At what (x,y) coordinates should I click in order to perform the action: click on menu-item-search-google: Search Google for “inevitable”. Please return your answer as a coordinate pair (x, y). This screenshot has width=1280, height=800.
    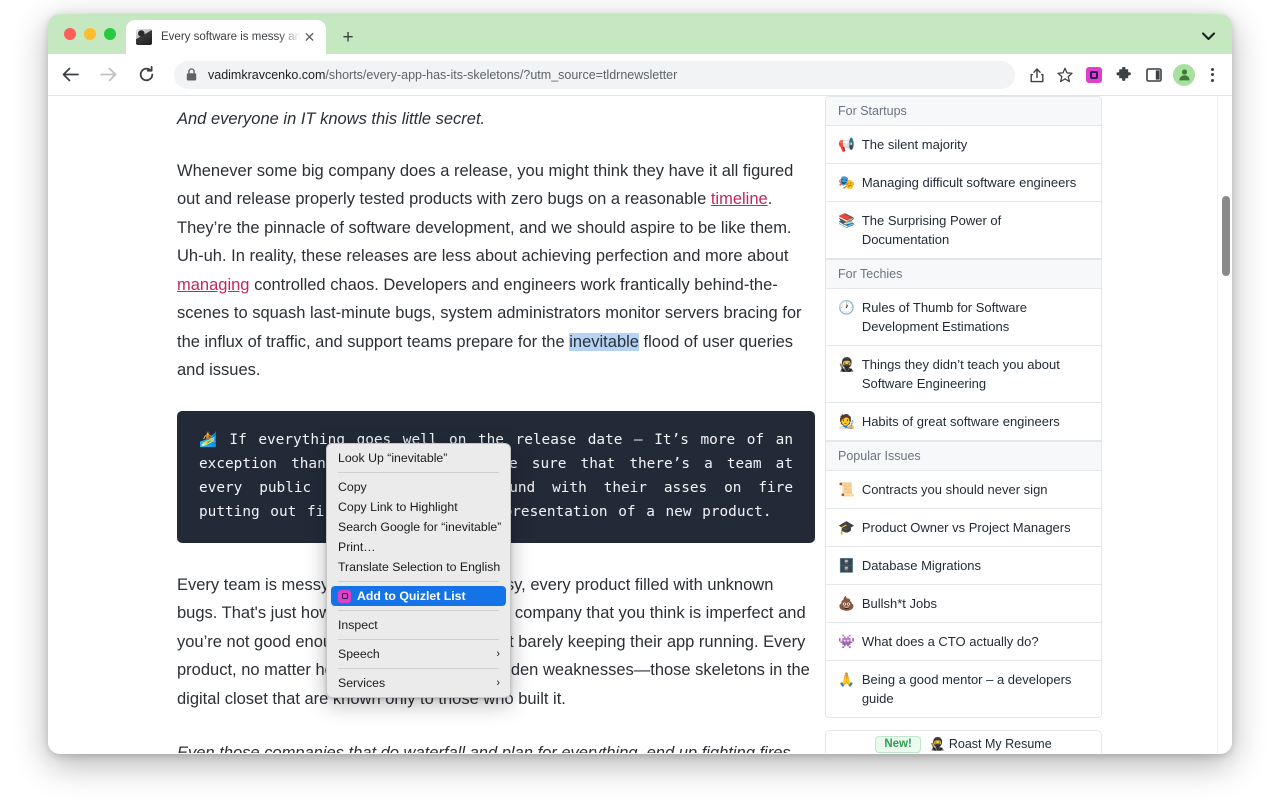
    Looking at the image, I should click on (418, 527).